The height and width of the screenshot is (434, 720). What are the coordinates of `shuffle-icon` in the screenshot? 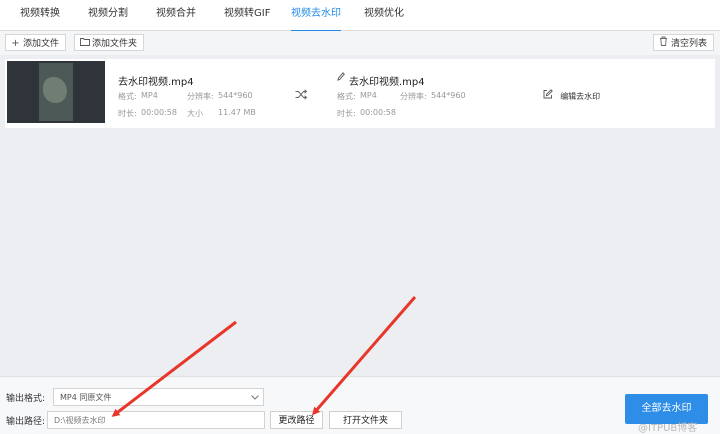 It's located at (301, 96).